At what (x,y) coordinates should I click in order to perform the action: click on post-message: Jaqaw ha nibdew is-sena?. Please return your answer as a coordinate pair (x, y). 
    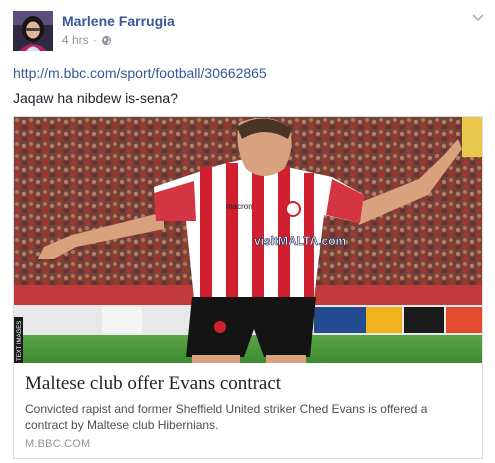
    Looking at the image, I should click on (95, 98).